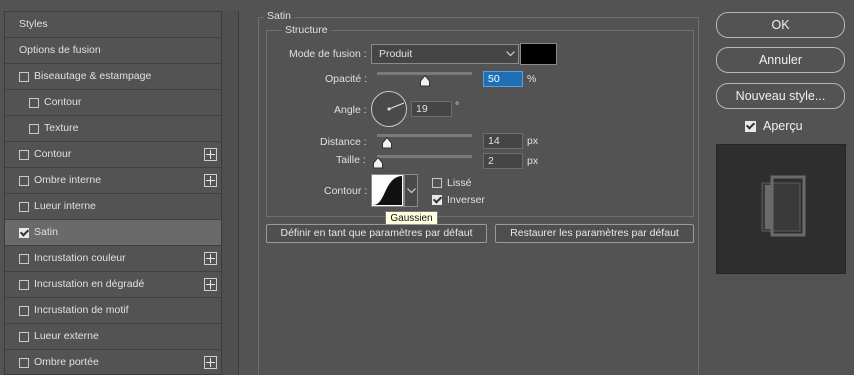  What do you see at coordinates (66, 336) in the screenshot?
I see `style-row-label: Lueur externe` at bounding box center [66, 336].